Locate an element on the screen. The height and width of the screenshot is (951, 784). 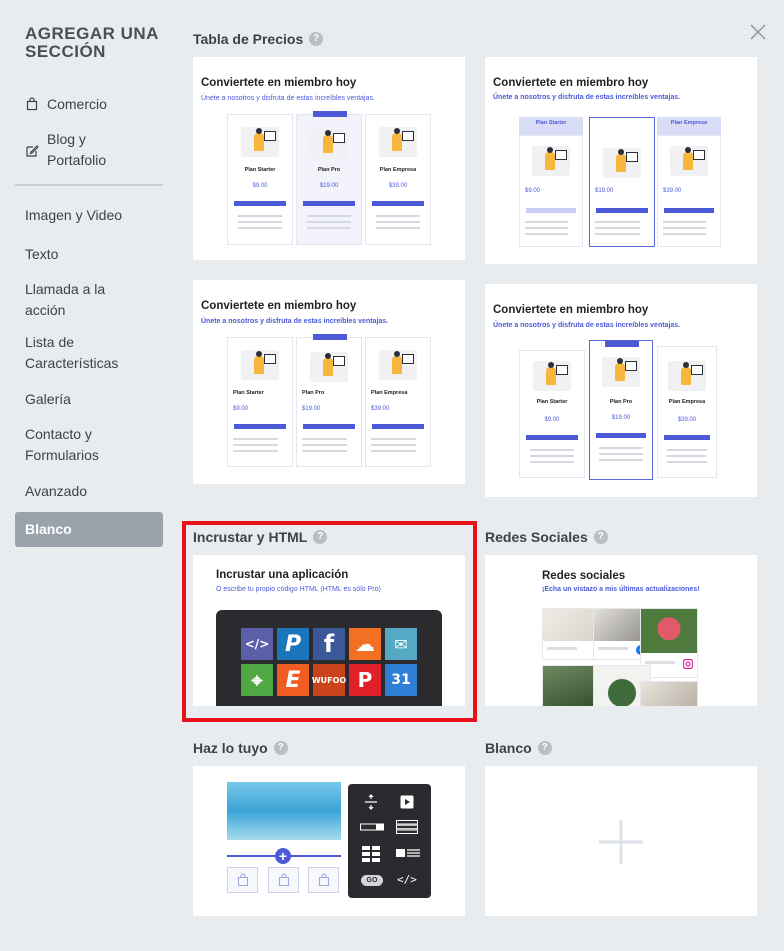
sidebar-item-lista: Lista de Características is located at coordinates (71, 353).